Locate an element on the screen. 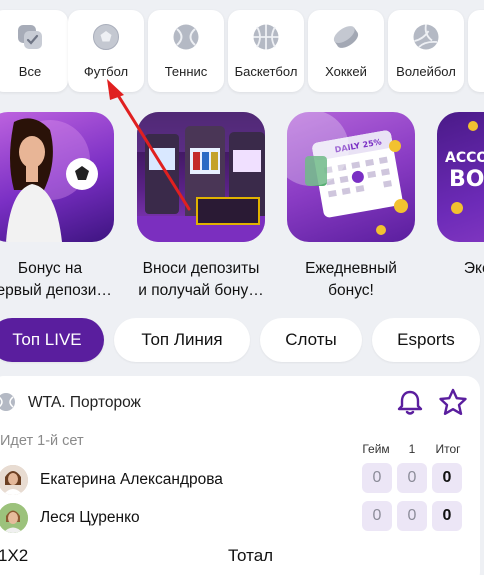 The image size is (484, 575). player-name: Екатерина Александрова is located at coordinates (131, 479).